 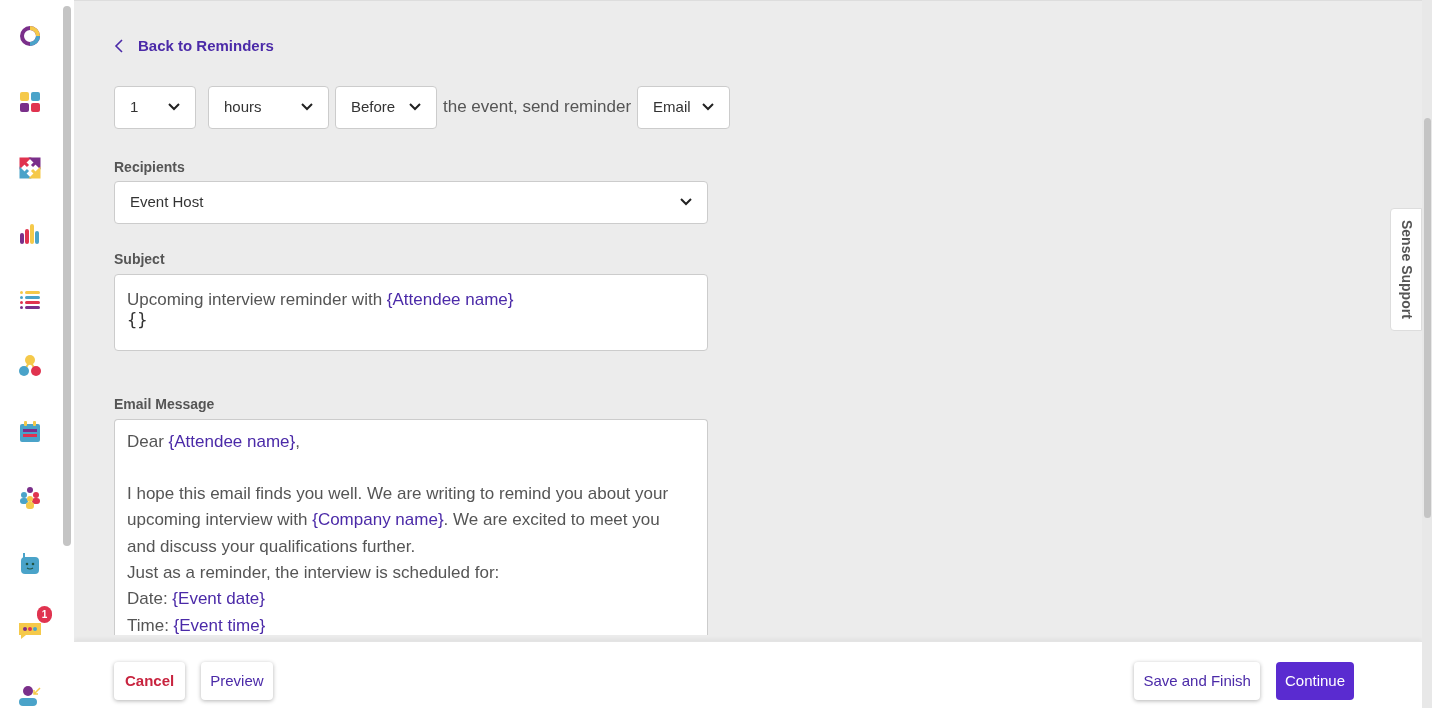 I want to click on preview-button: Preview, so click(x=237, y=681).